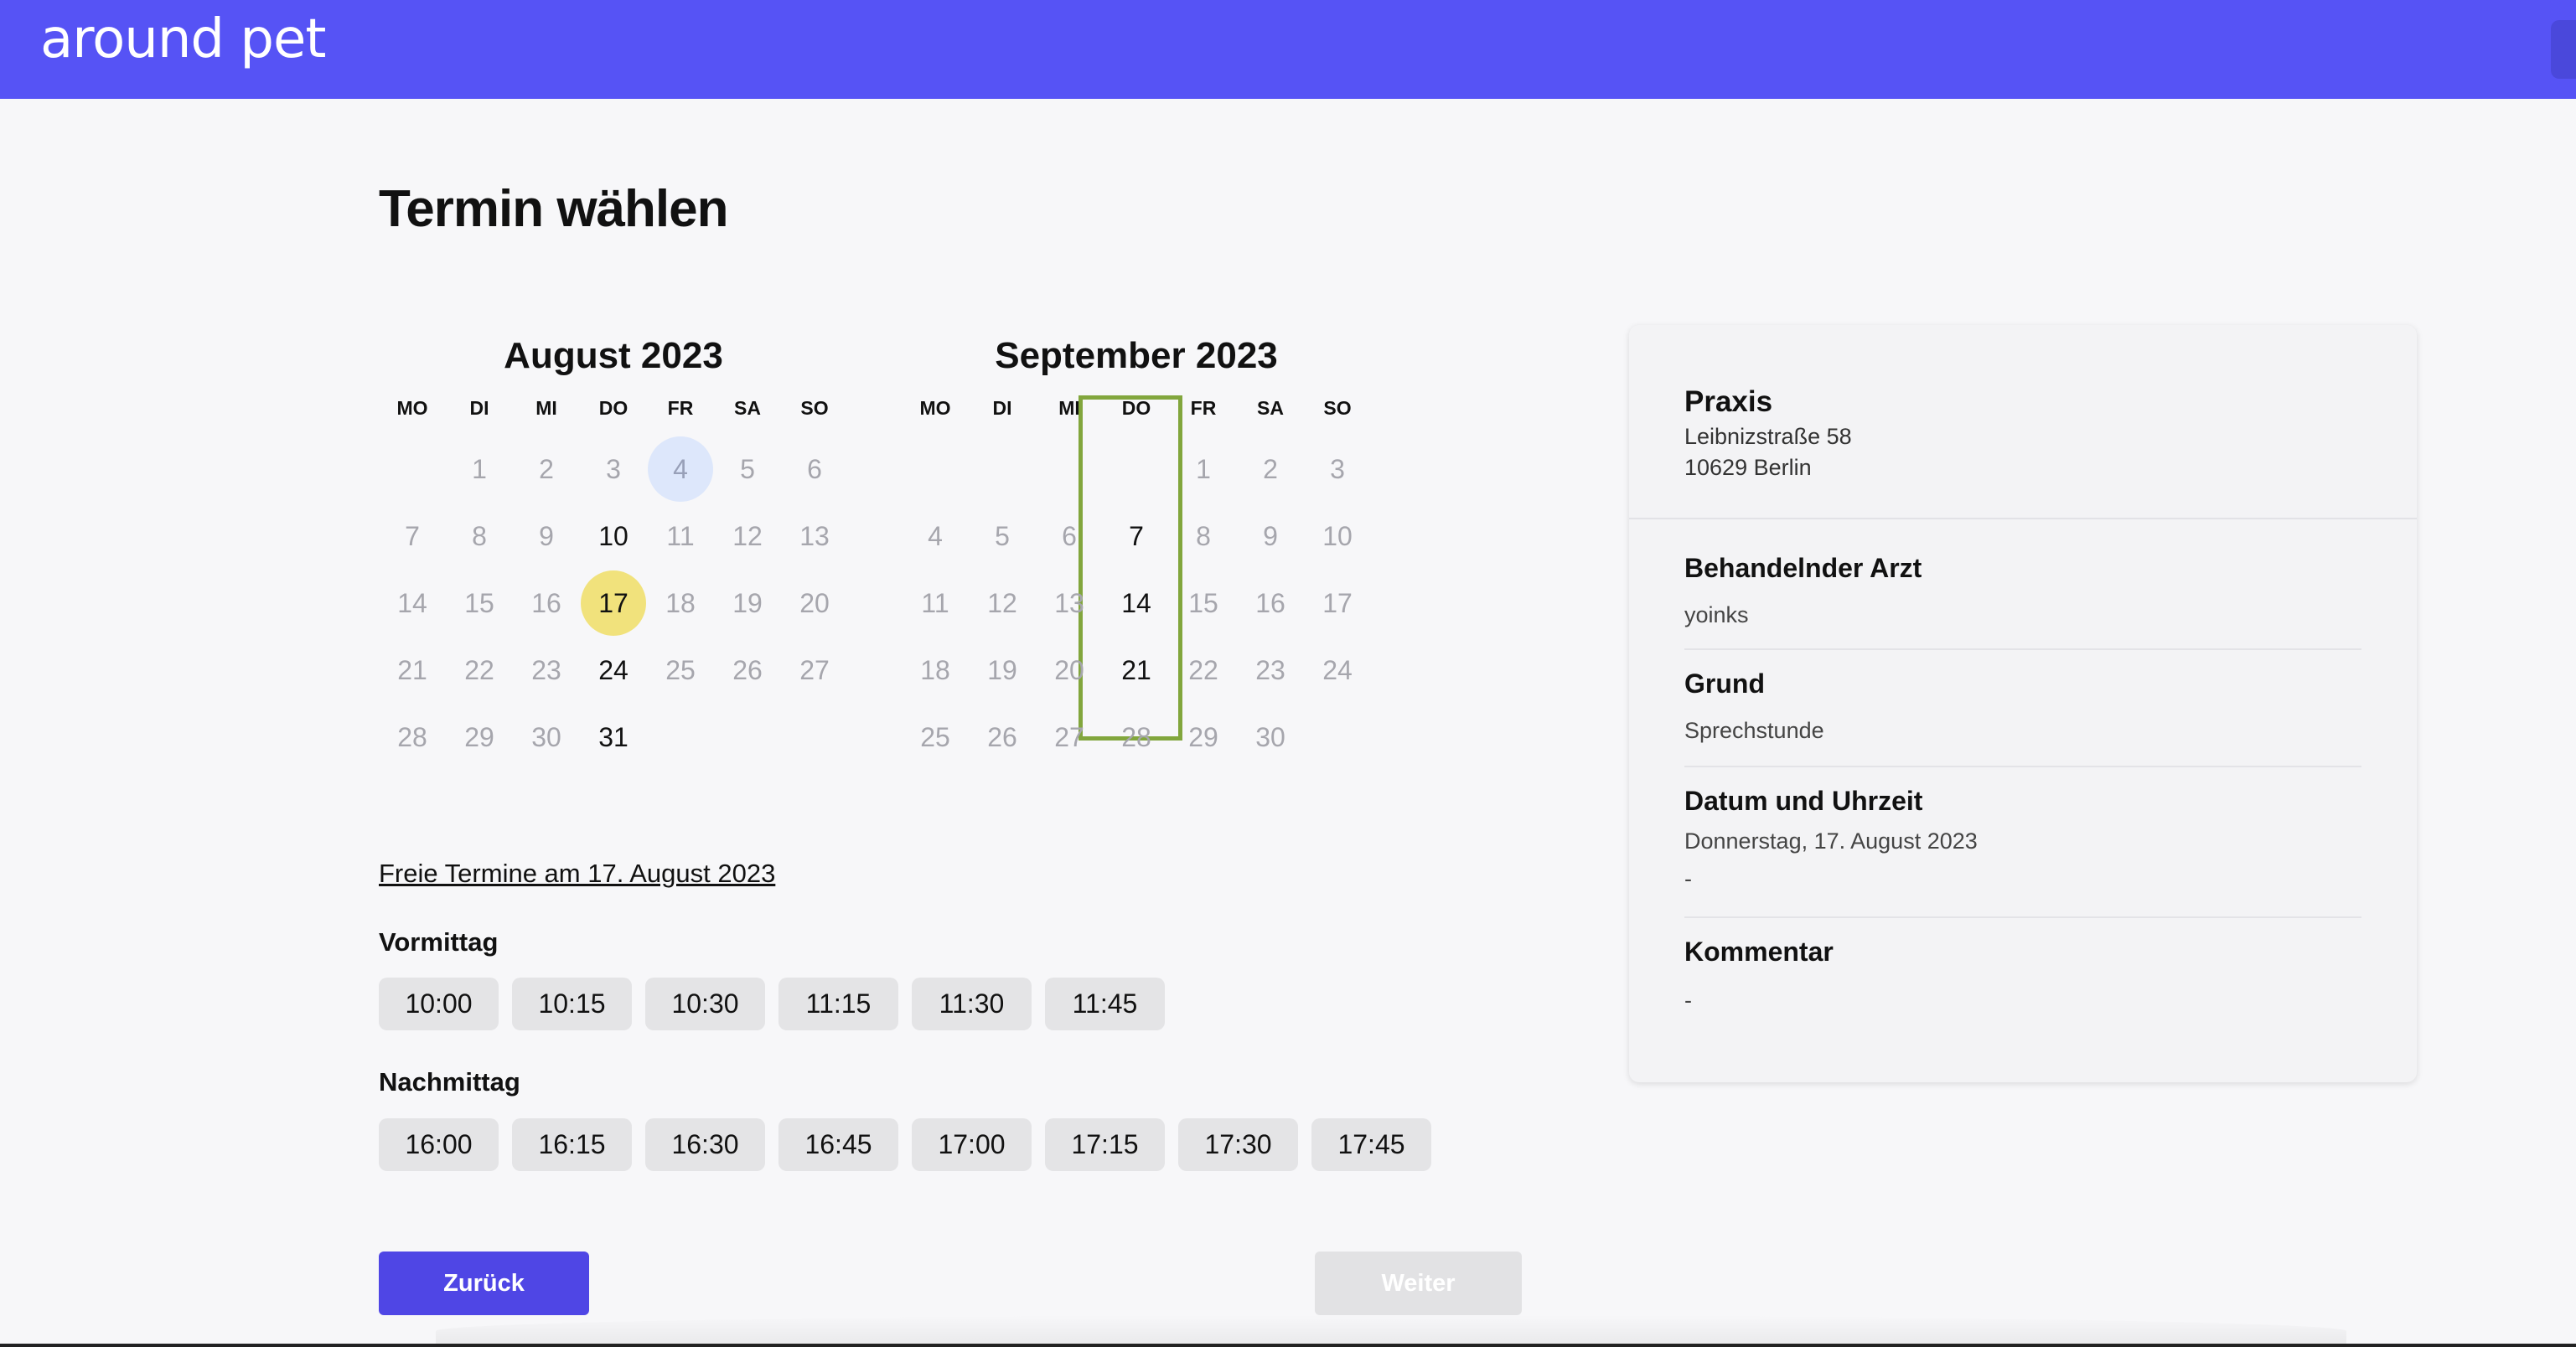 Image resolution: width=2576 pixels, height=1347 pixels. What do you see at coordinates (772, 1004) in the screenshot?
I see `morning-slots: 10:00 10:15 10:30 11:15 11:30 11:45` at bounding box center [772, 1004].